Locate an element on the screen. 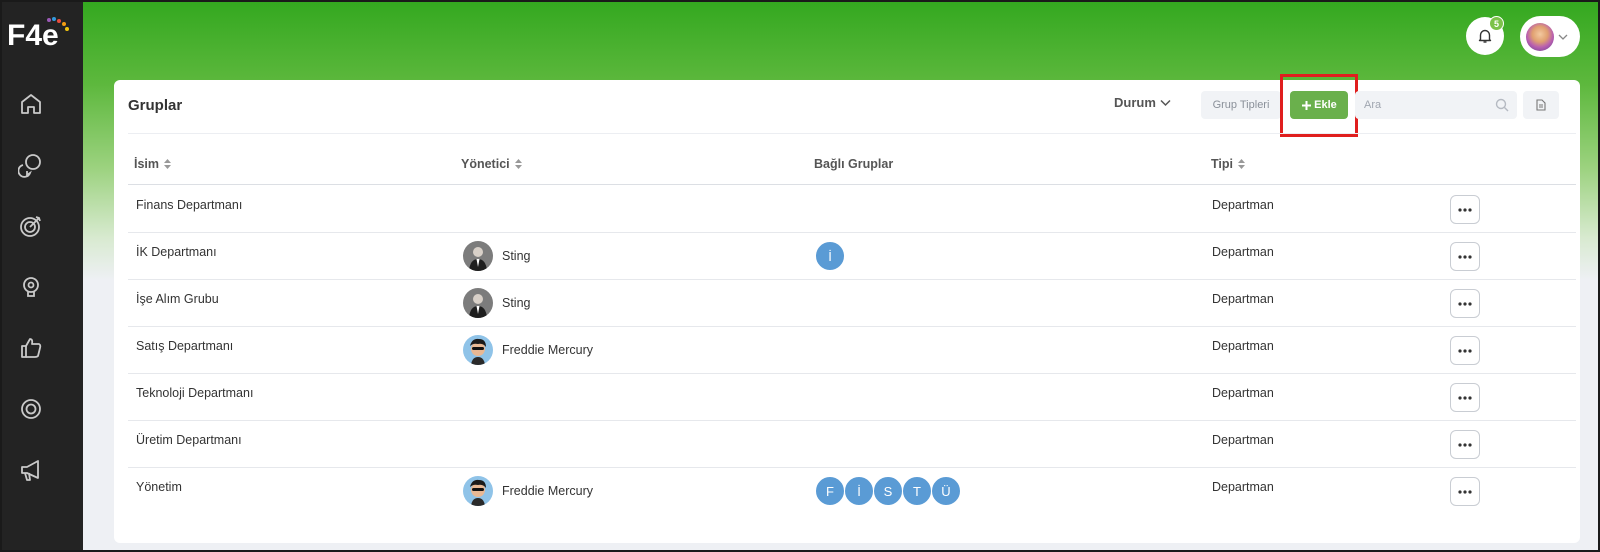 The height and width of the screenshot is (552, 1600). highlight-box is located at coordinates (1319, 105).